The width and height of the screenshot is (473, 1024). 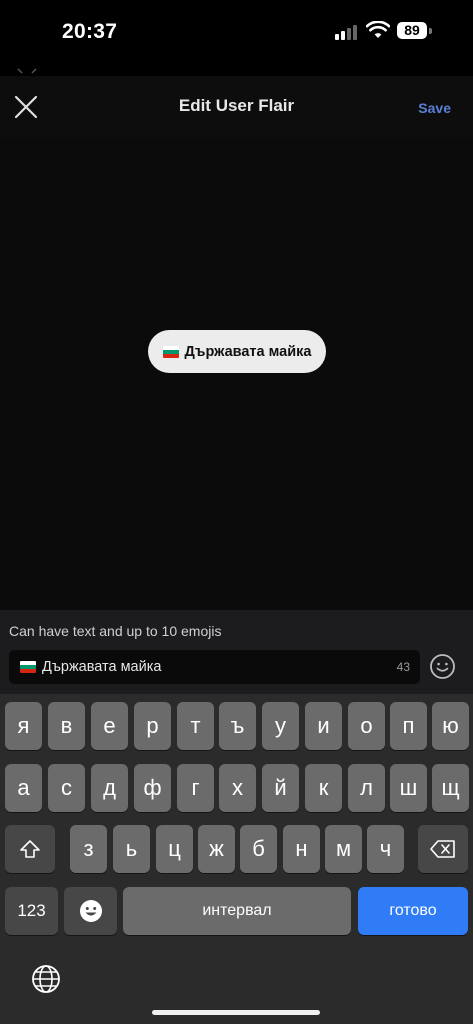 What do you see at coordinates (348, 32) in the screenshot?
I see `signal-icon` at bounding box center [348, 32].